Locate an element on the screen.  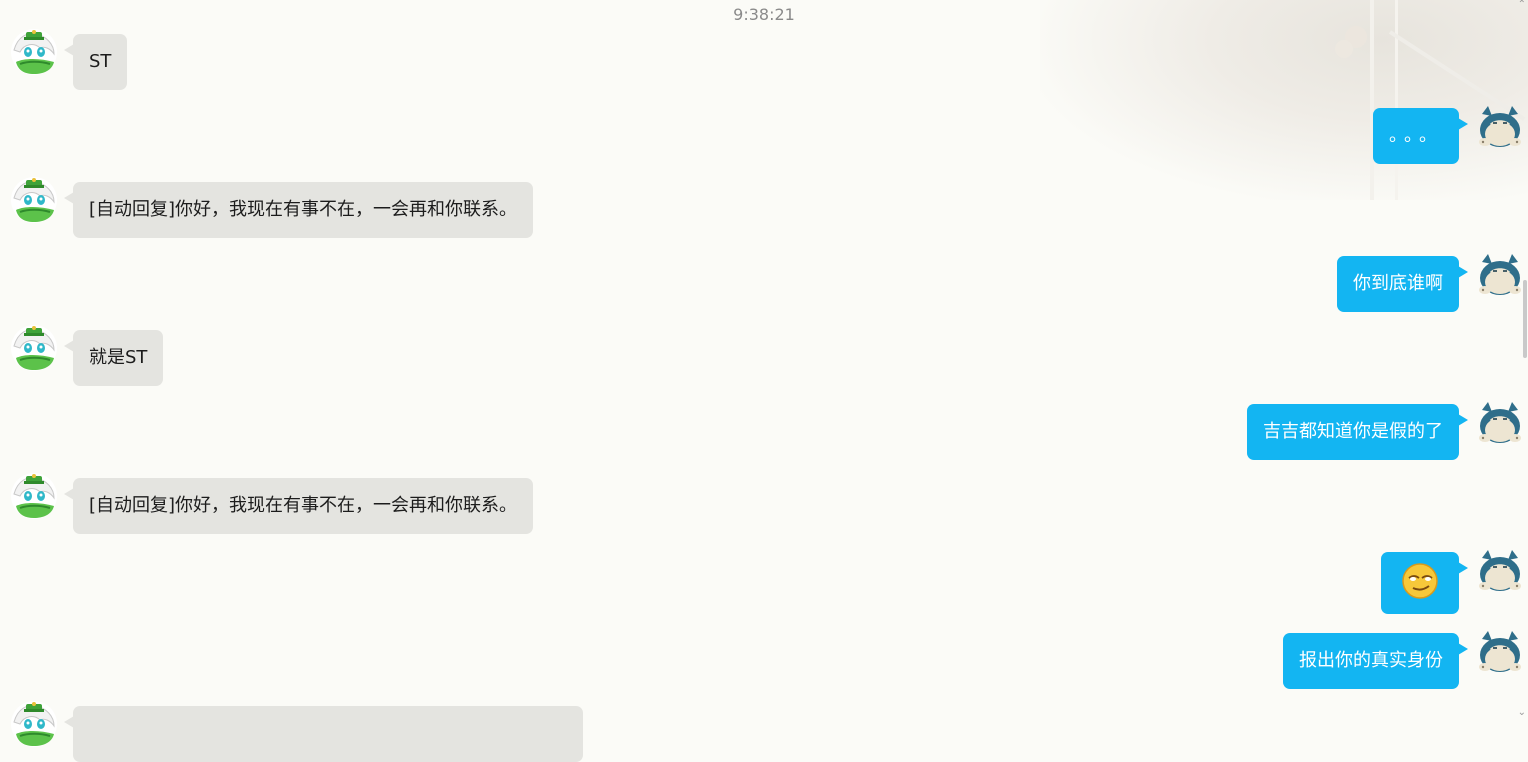
outgoing-message-bubble: 吉吉都知道你是假的了 is located at coordinates (1357, 432).